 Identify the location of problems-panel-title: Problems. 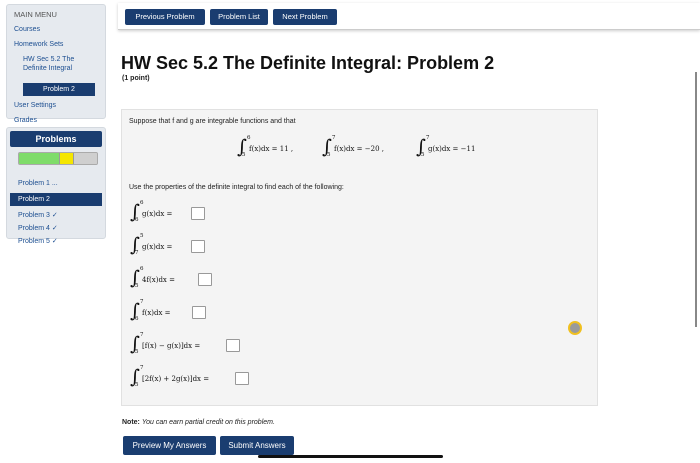
(56, 139).